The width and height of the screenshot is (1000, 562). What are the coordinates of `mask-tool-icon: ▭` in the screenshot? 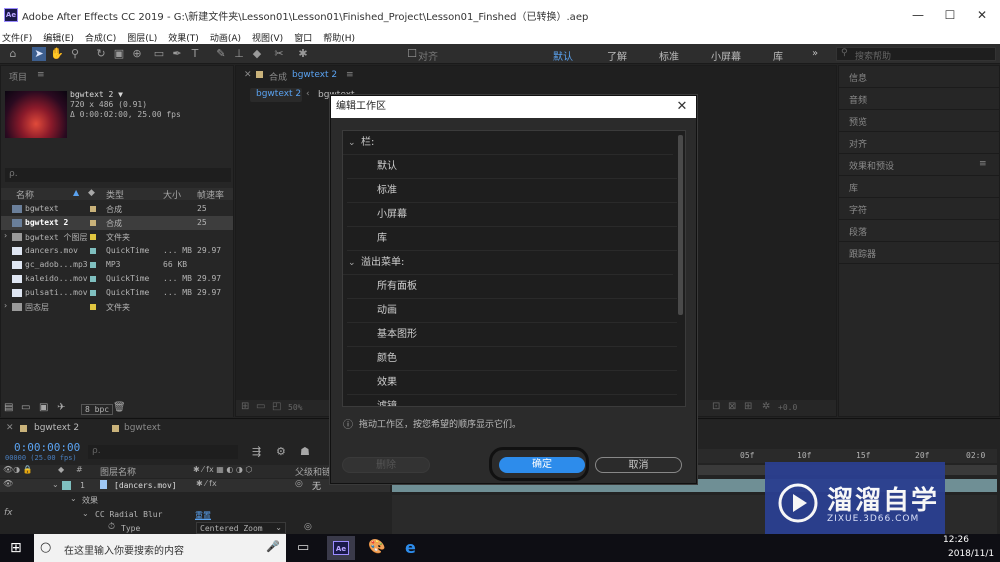 It's located at (159, 54).